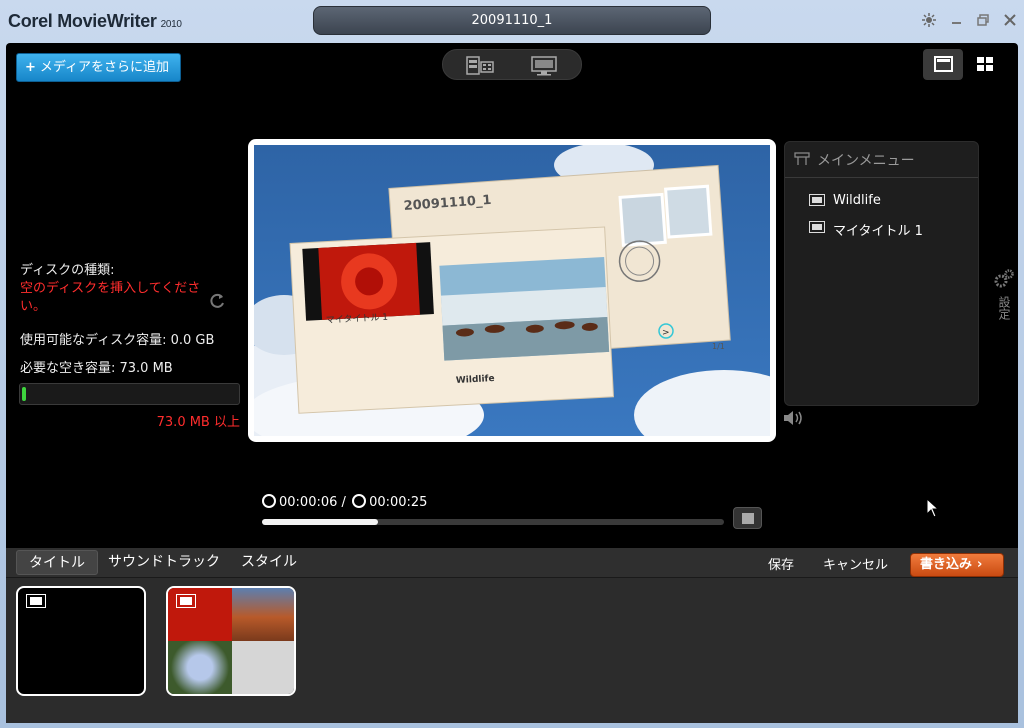  I want to click on thumb-desert-image, so click(263, 614).